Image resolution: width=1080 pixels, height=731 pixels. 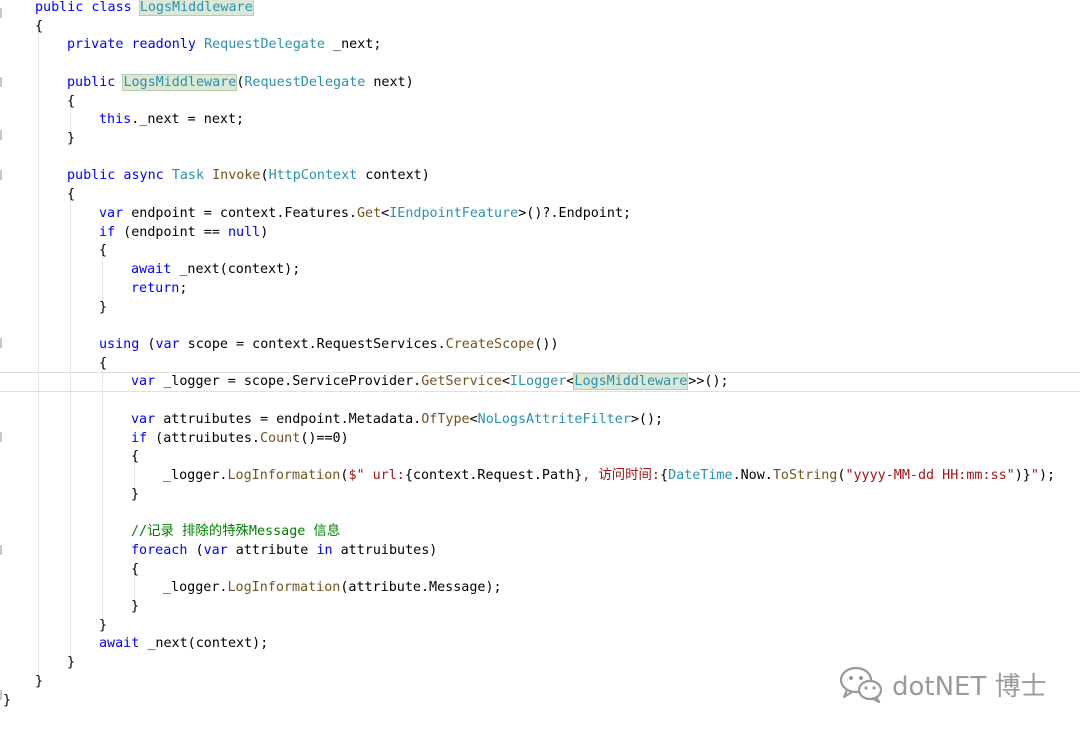 What do you see at coordinates (280, 438) in the screenshot?
I see `code-token: Count` at bounding box center [280, 438].